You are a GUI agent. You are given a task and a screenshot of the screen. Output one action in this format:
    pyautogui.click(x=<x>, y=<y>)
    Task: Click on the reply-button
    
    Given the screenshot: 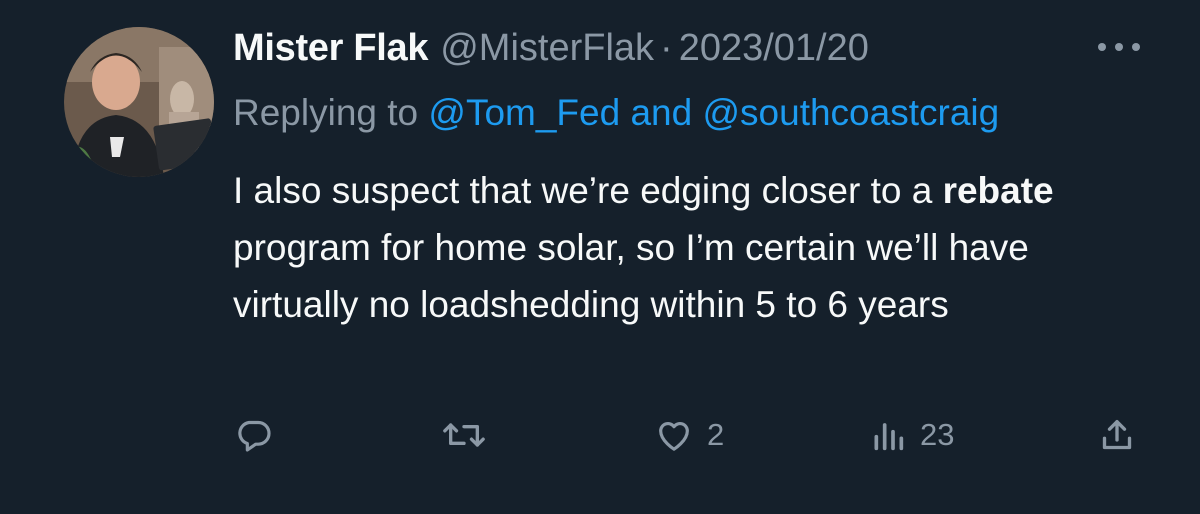 What is the action you would take?
    pyautogui.click(x=254, y=435)
    